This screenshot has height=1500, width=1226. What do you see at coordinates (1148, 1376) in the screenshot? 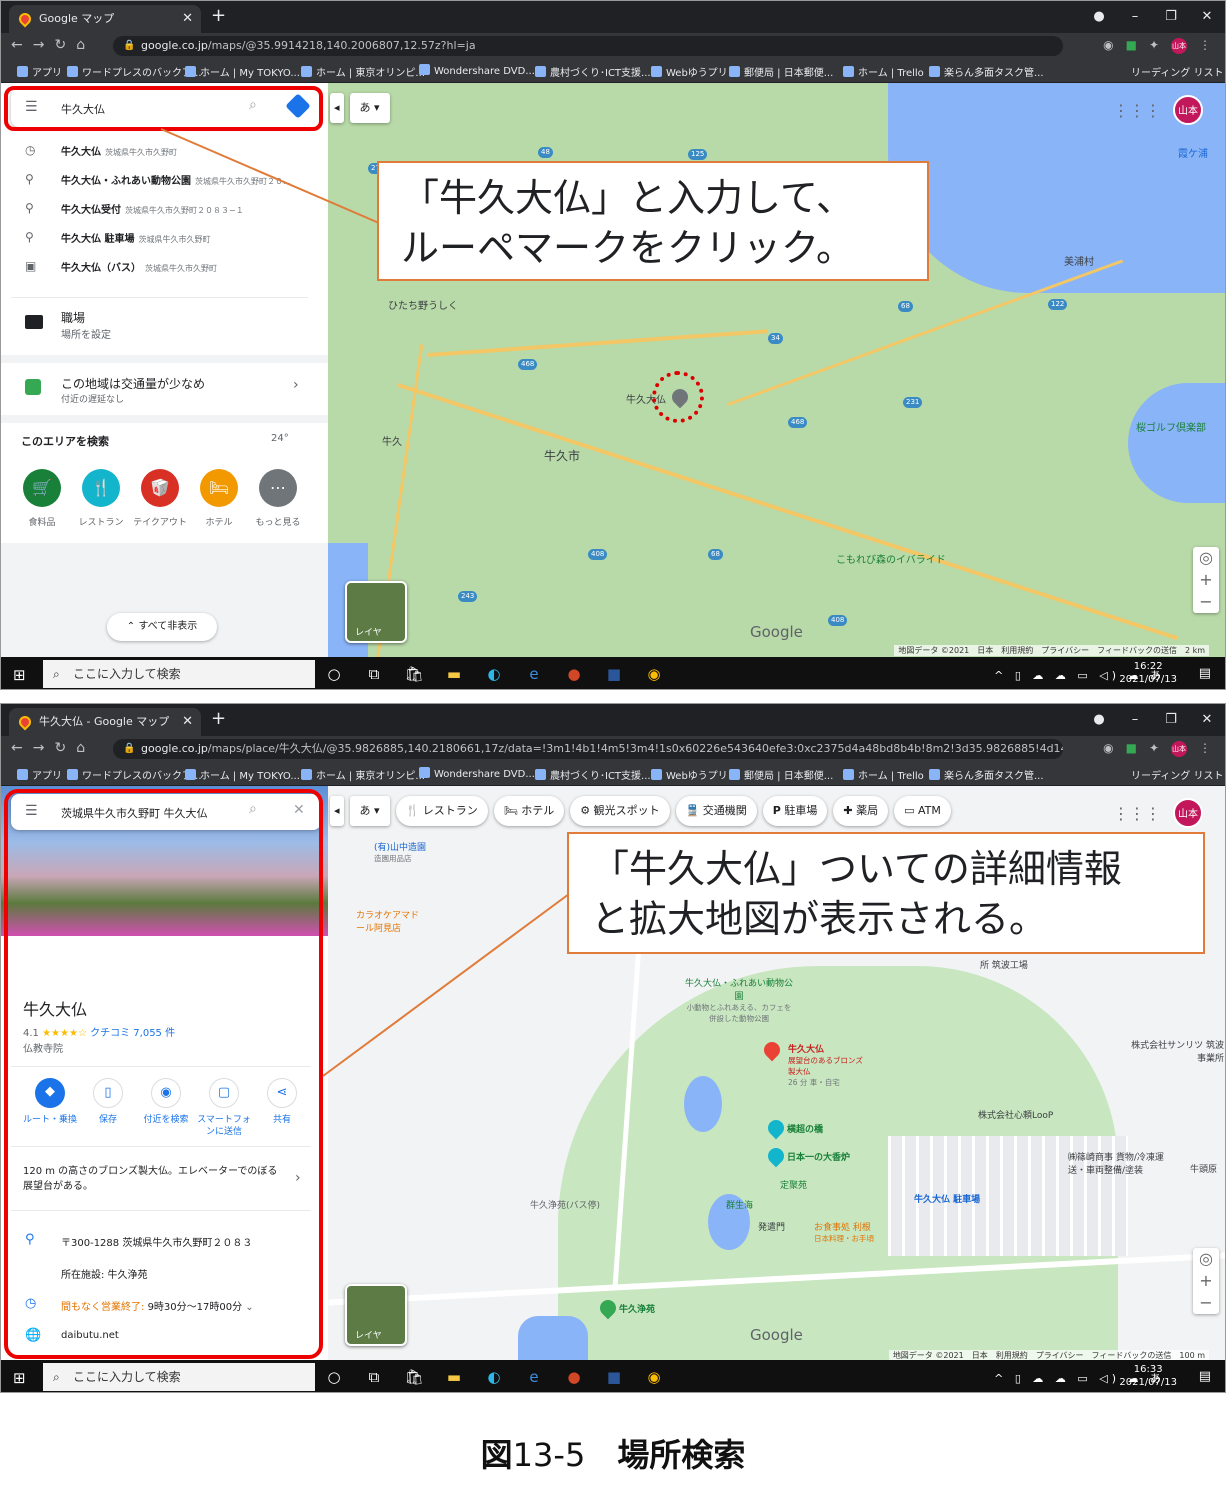
I see `clock: 16:33 2021/07/13` at bounding box center [1148, 1376].